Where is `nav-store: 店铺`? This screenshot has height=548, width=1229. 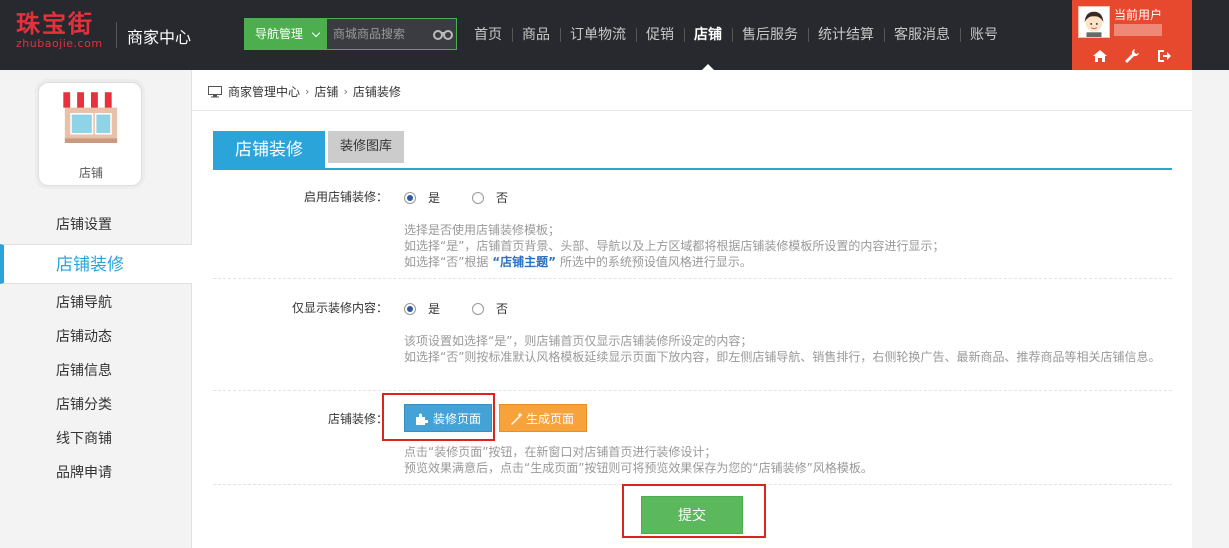 nav-store: 店铺 is located at coordinates (708, 35).